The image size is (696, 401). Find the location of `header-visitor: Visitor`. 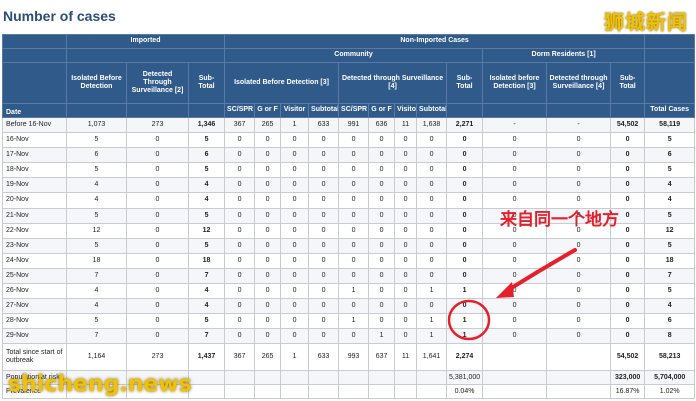

header-visitor: Visitor is located at coordinates (295, 110).